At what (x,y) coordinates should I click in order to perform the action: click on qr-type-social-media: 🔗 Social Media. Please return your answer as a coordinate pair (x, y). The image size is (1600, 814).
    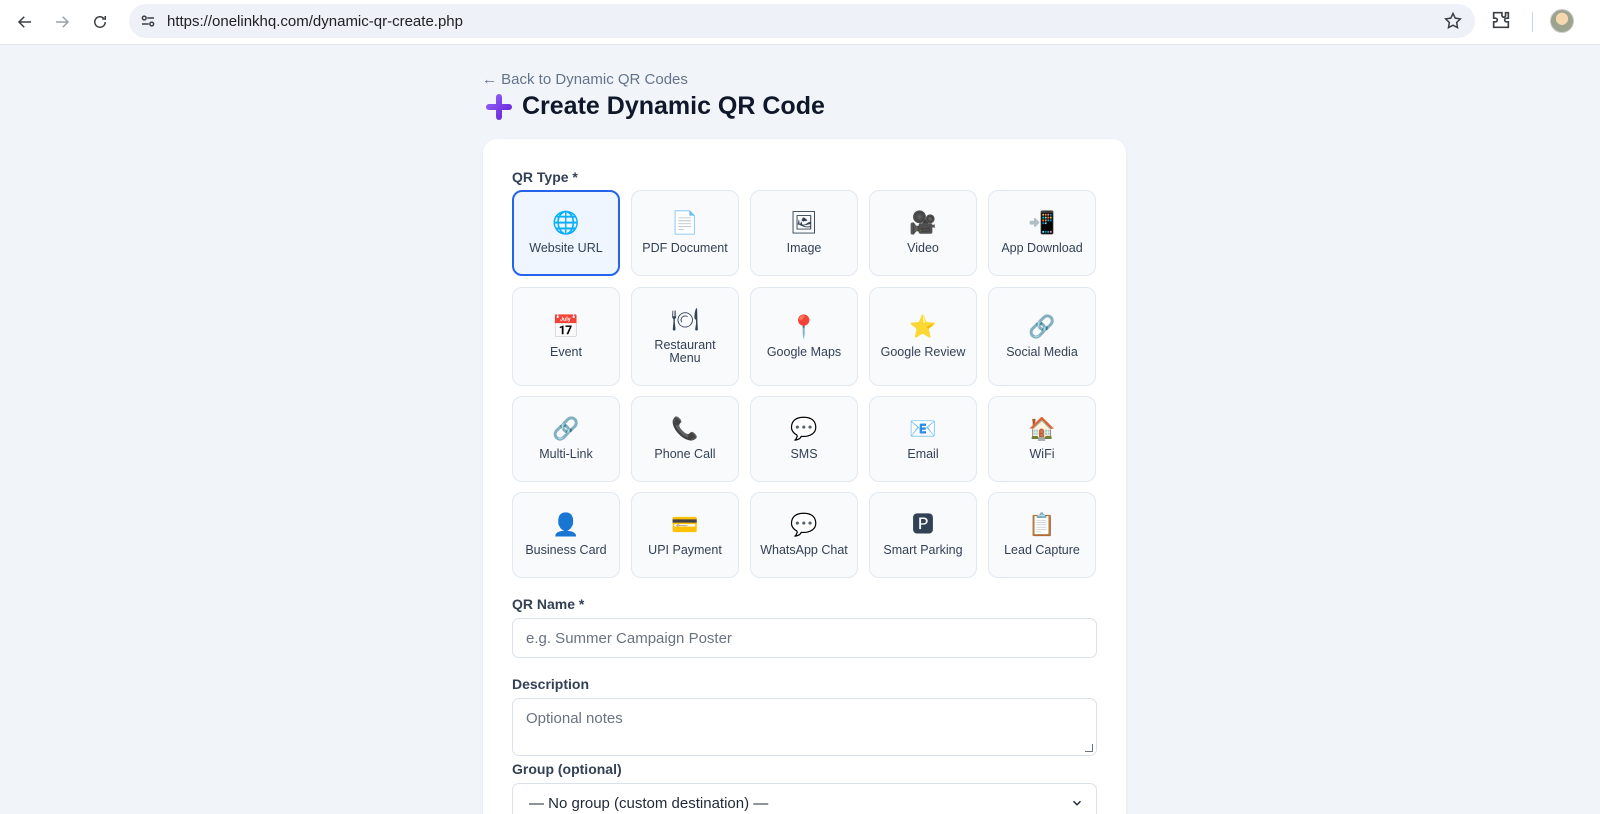
    Looking at the image, I should click on (1042, 336).